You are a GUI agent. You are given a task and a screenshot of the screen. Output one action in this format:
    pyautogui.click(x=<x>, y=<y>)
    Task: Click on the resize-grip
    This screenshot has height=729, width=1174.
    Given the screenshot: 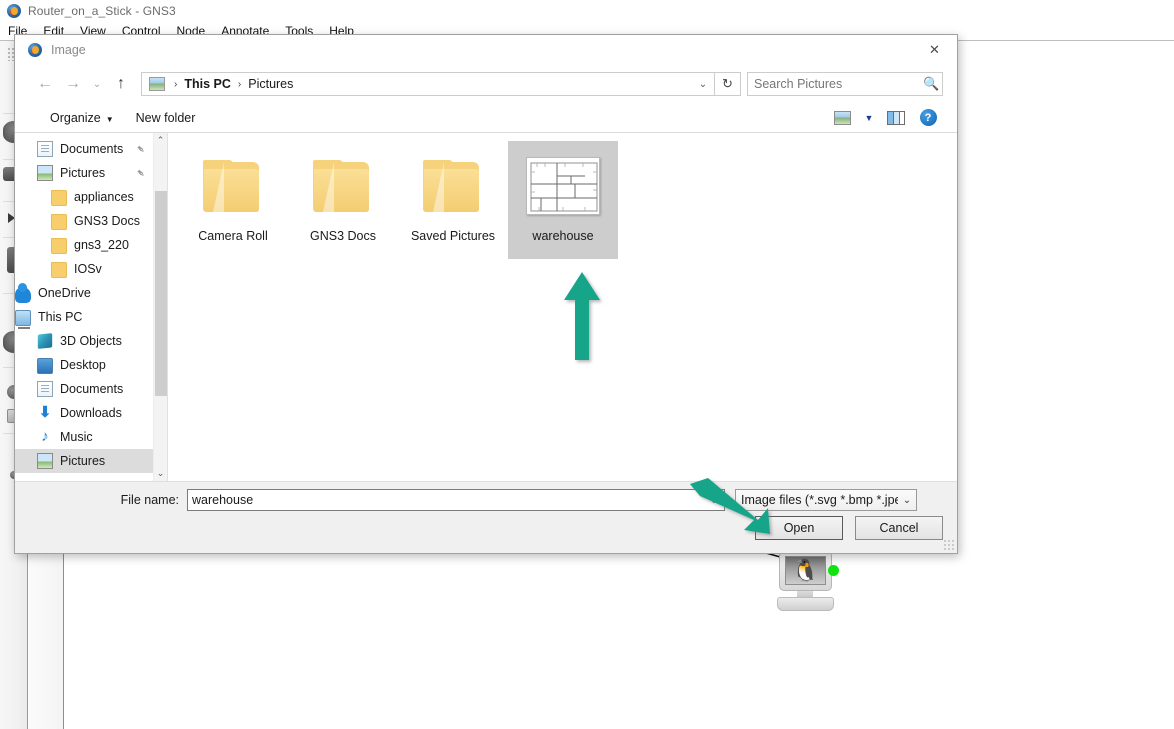 What is the action you would take?
    pyautogui.click(x=949, y=545)
    